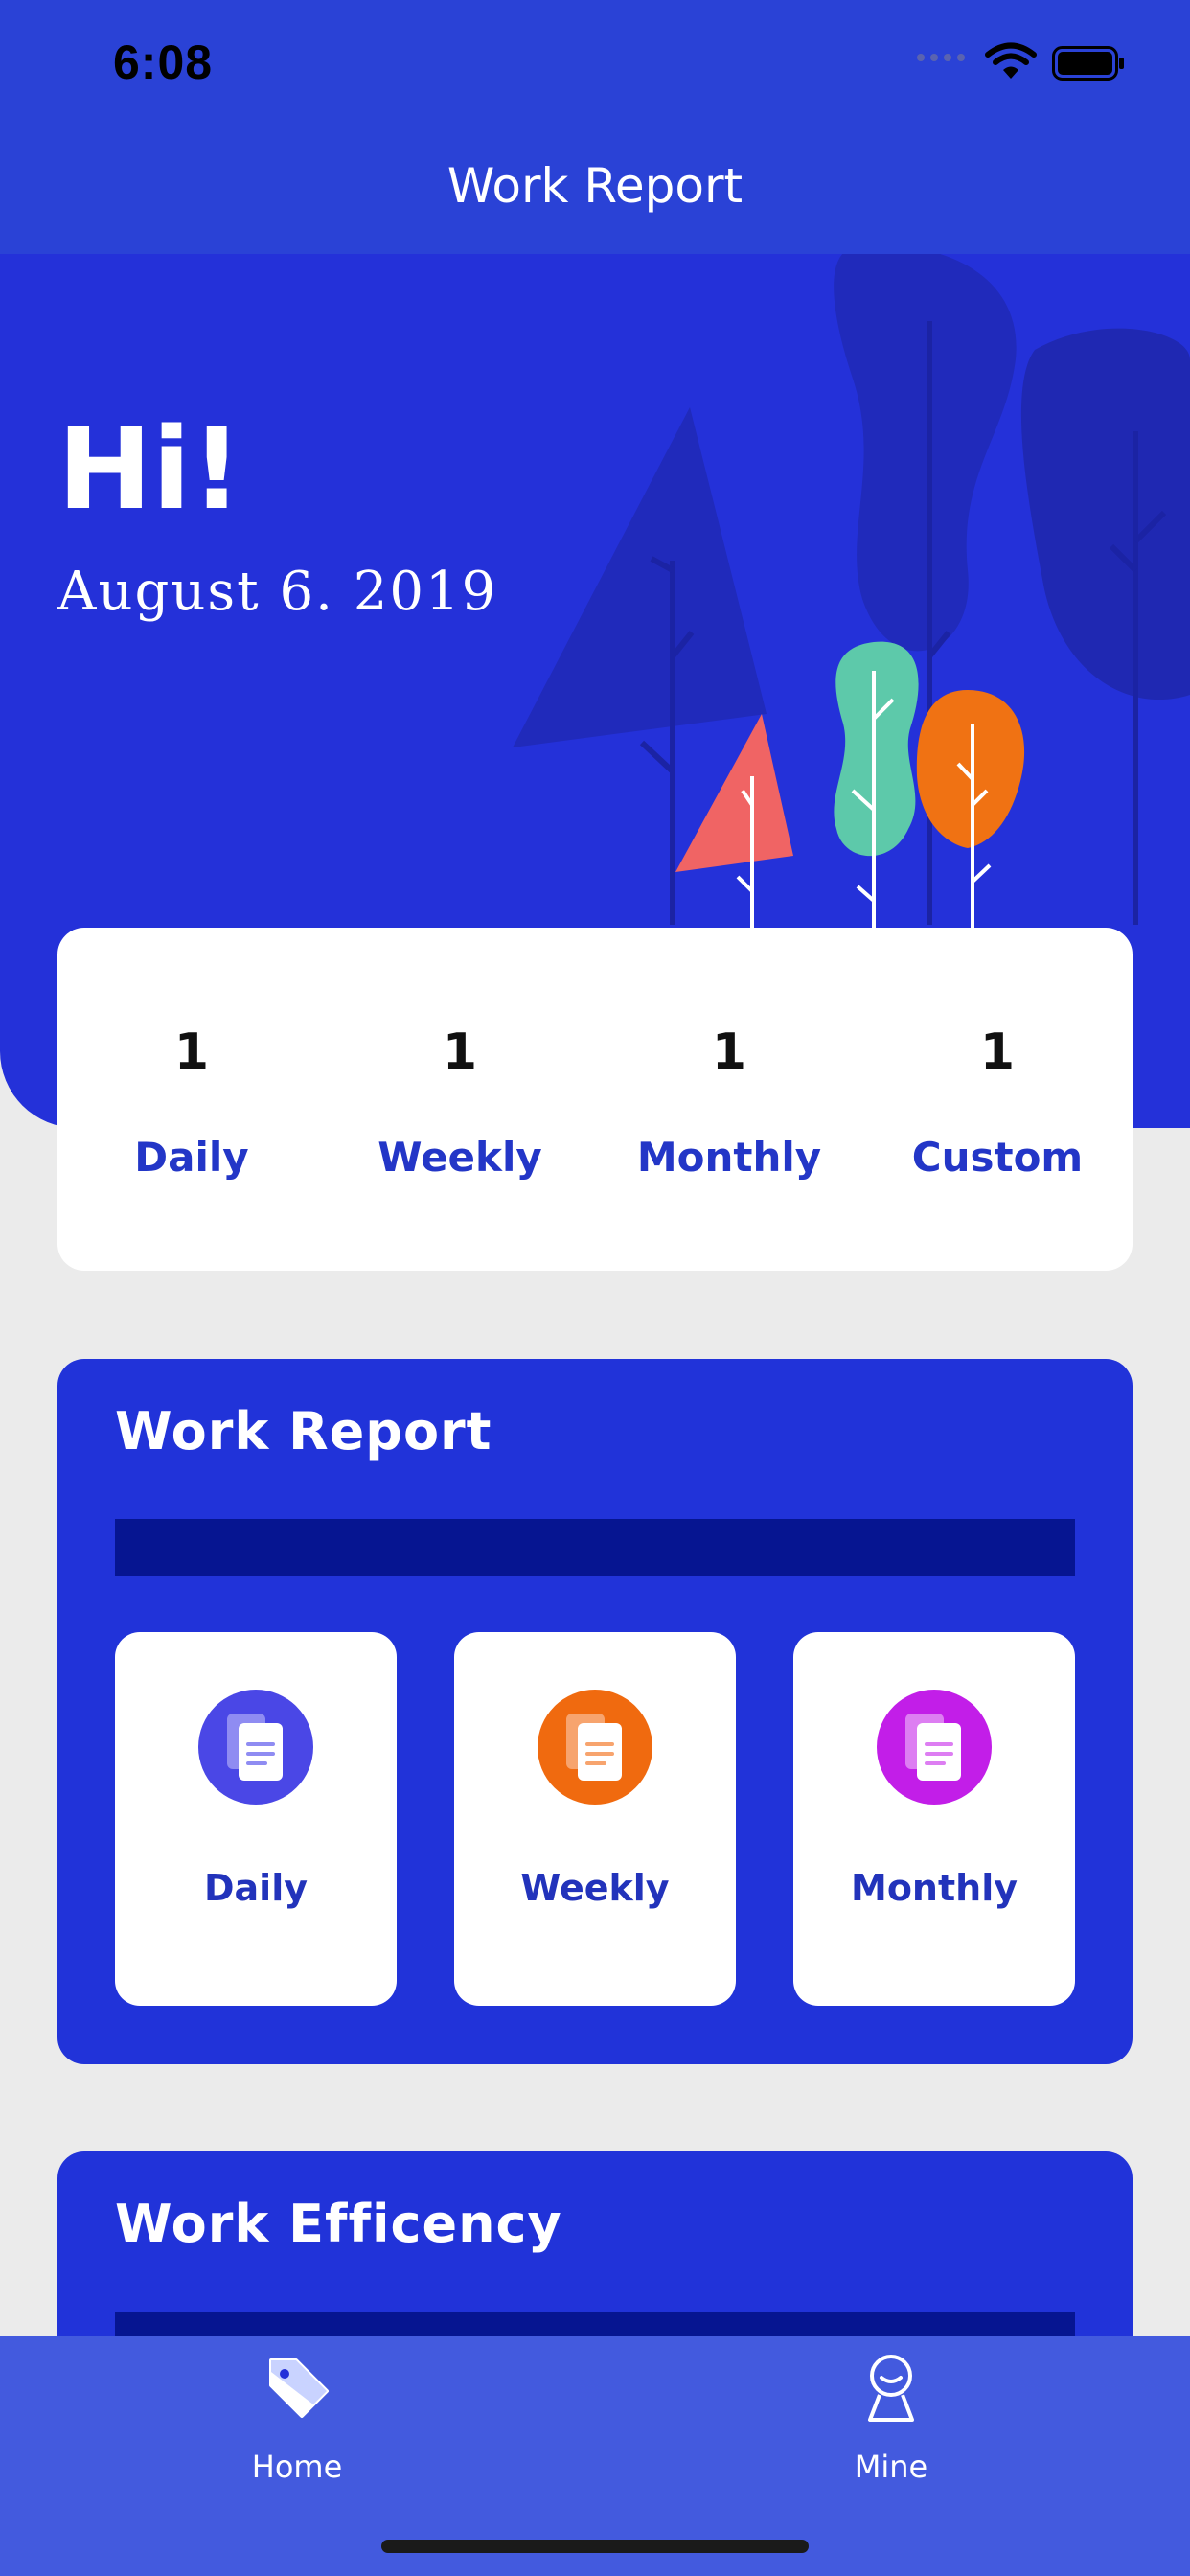 This screenshot has height=2576, width=1190. What do you see at coordinates (998, 1157) in the screenshot?
I see `stat-label: Custom` at bounding box center [998, 1157].